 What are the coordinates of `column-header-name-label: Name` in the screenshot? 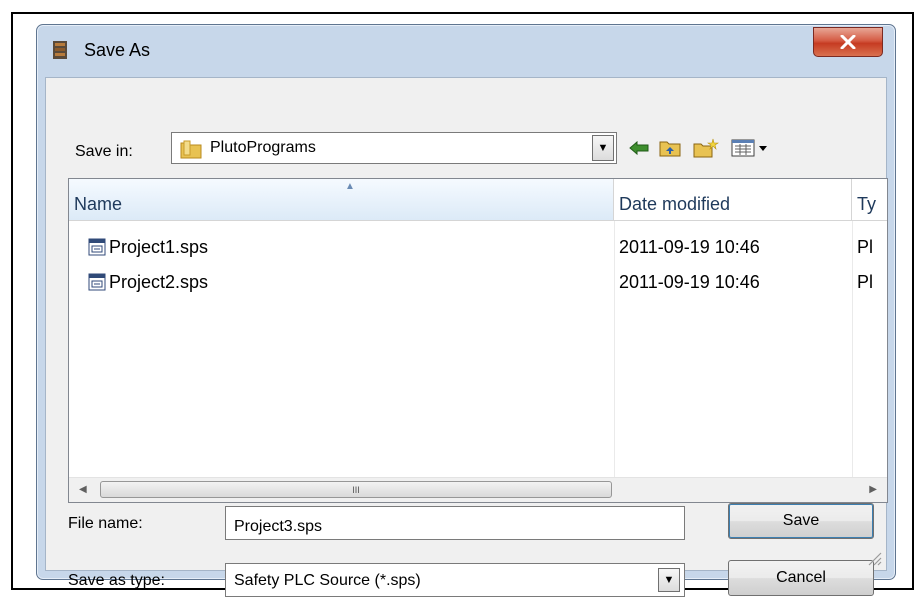 It's located at (98, 204).